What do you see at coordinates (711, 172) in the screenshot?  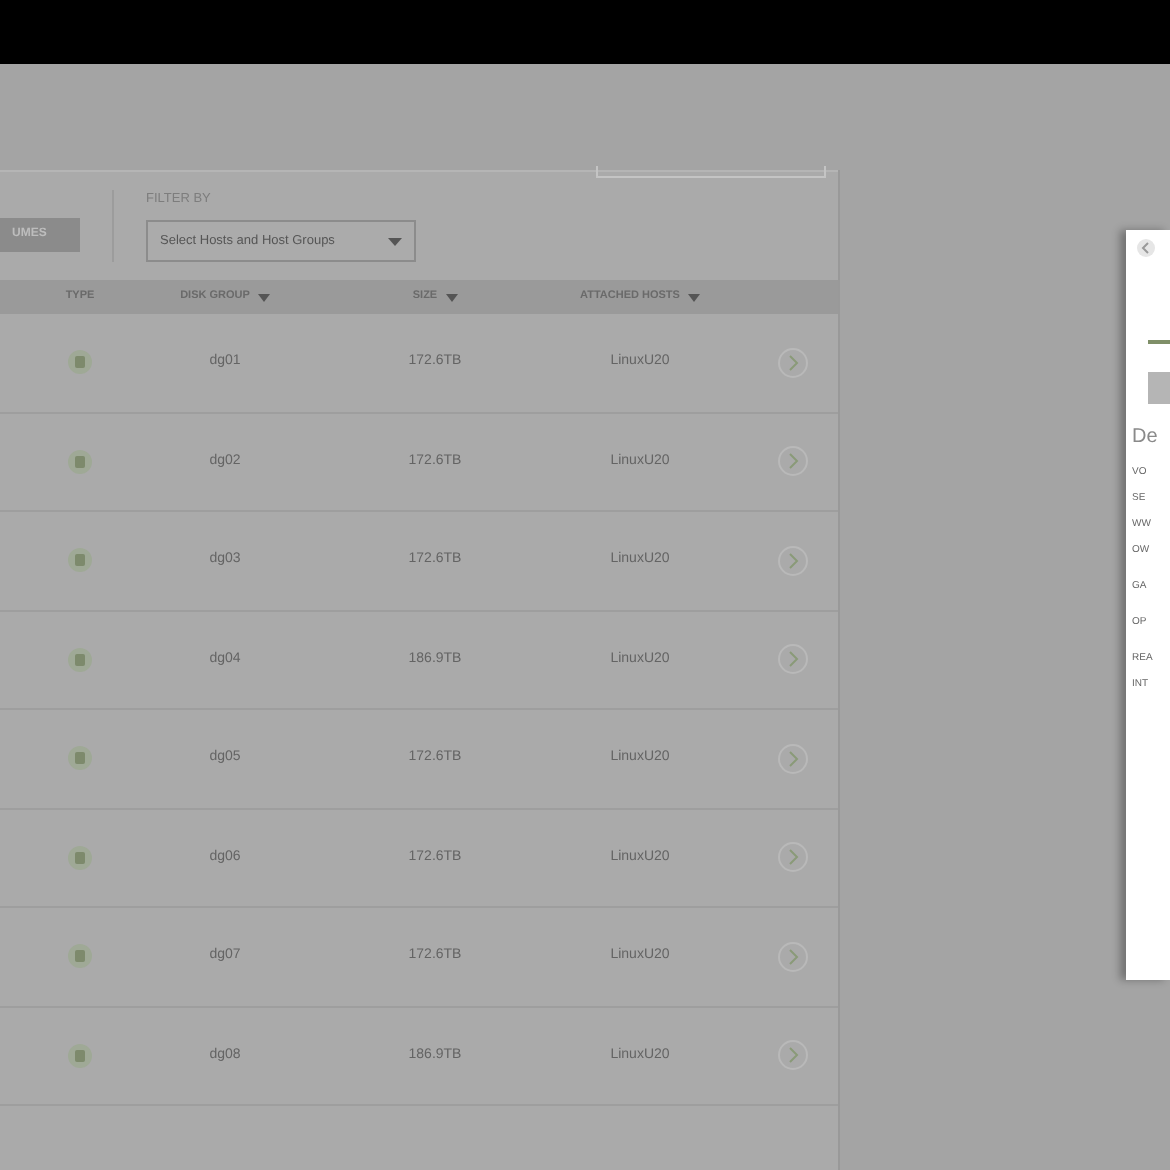 I see `search-field` at bounding box center [711, 172].